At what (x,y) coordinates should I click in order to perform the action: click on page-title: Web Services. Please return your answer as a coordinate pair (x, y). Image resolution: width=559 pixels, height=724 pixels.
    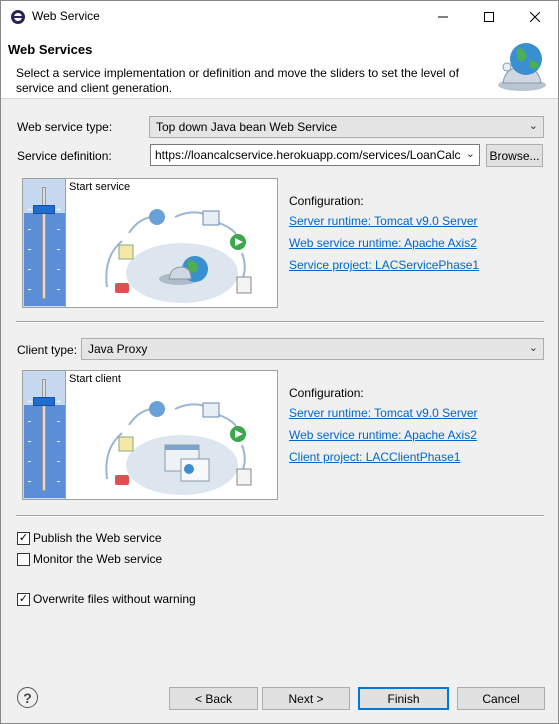
    Looking at the image, I should click on (50, 49).